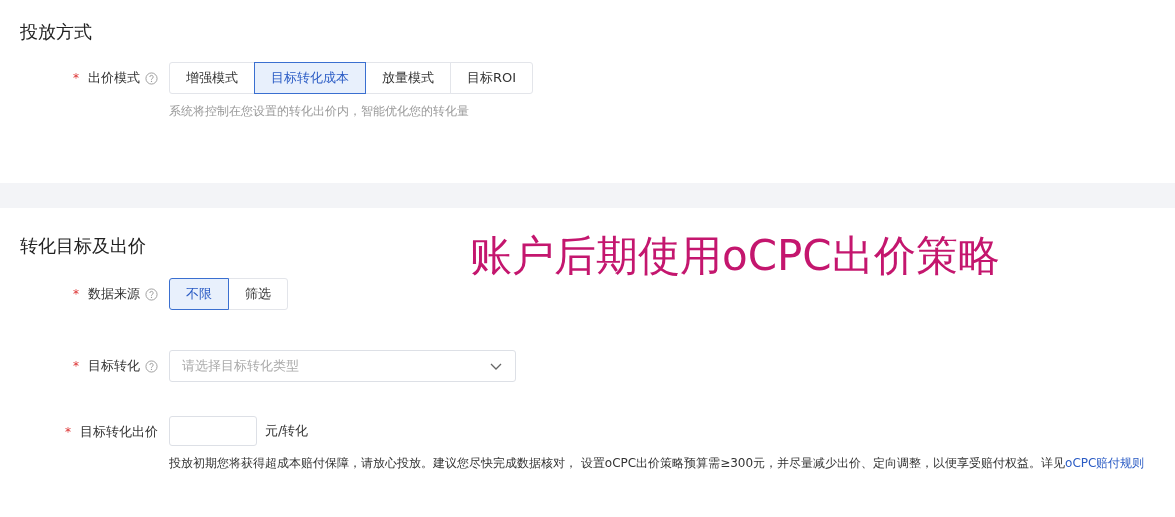 The width and height of the screenshot is (1175, 517). What do you see at coordinates (735, 256) in the screenshot?
I see `annotation-text: 账户后期使用oCPC出价策略` at bounding box center [735, 256].